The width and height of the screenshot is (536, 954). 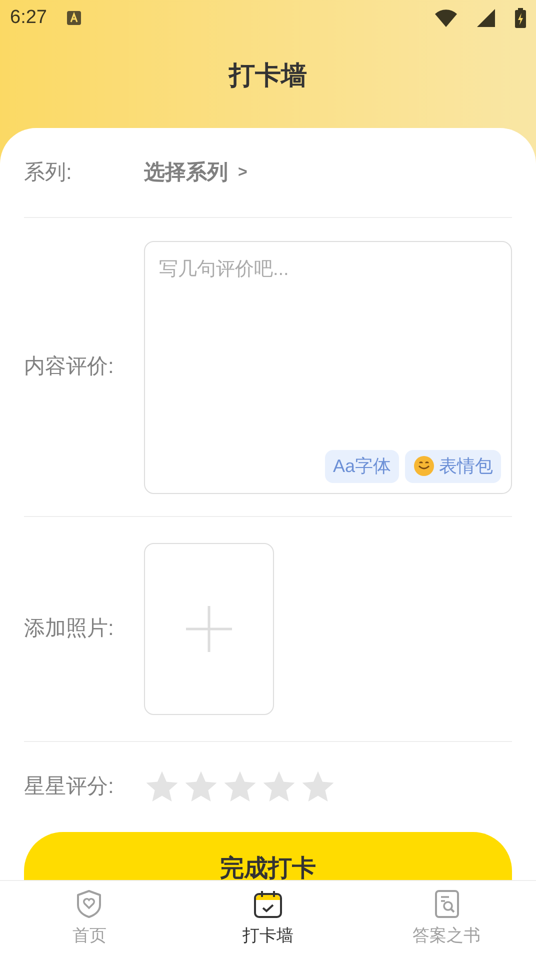 What do you see at coordinates (48, 173) in the screenshot?
I see `series-label: 系列:` at bounding box center [48, 173].